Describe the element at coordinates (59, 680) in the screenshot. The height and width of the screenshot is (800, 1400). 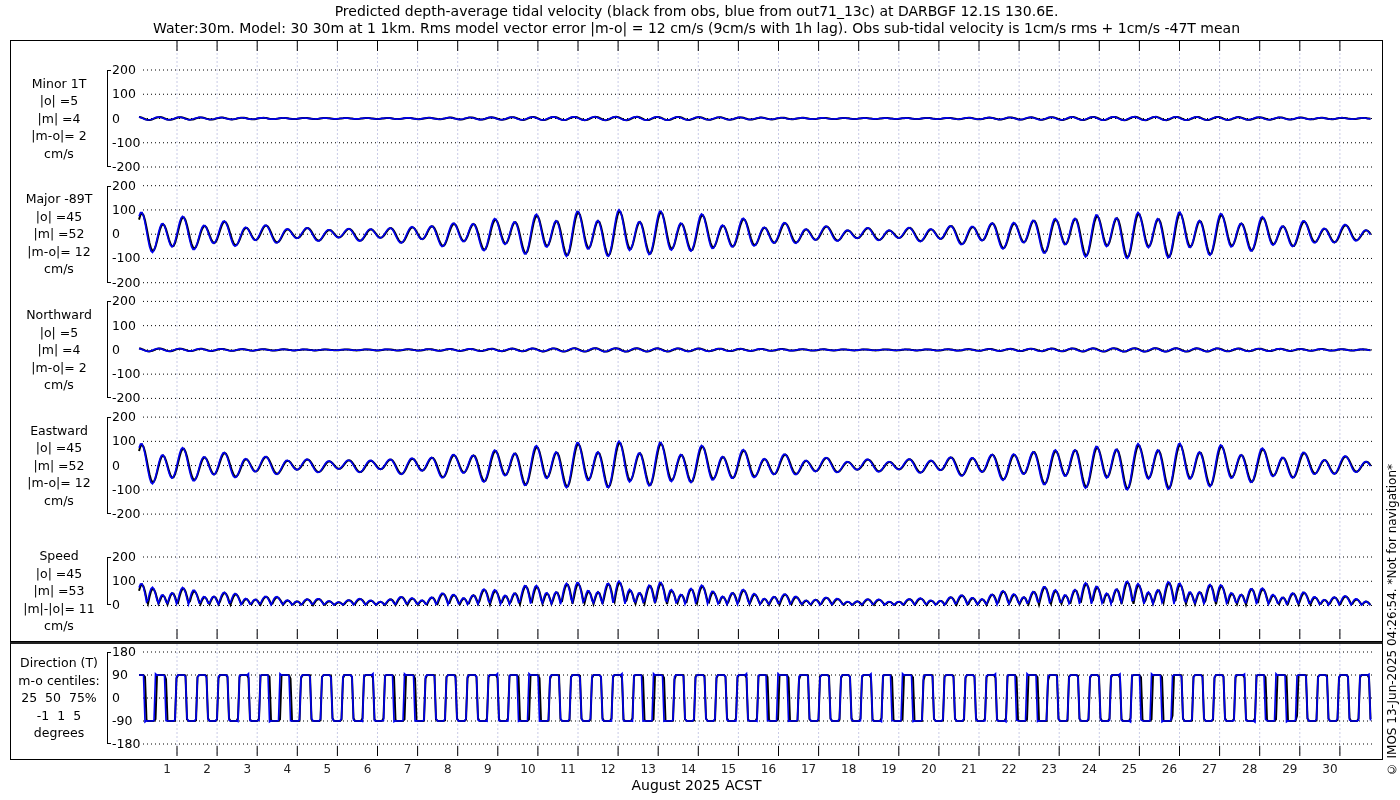
I see `panel-label: m-o centiles:` at that location.